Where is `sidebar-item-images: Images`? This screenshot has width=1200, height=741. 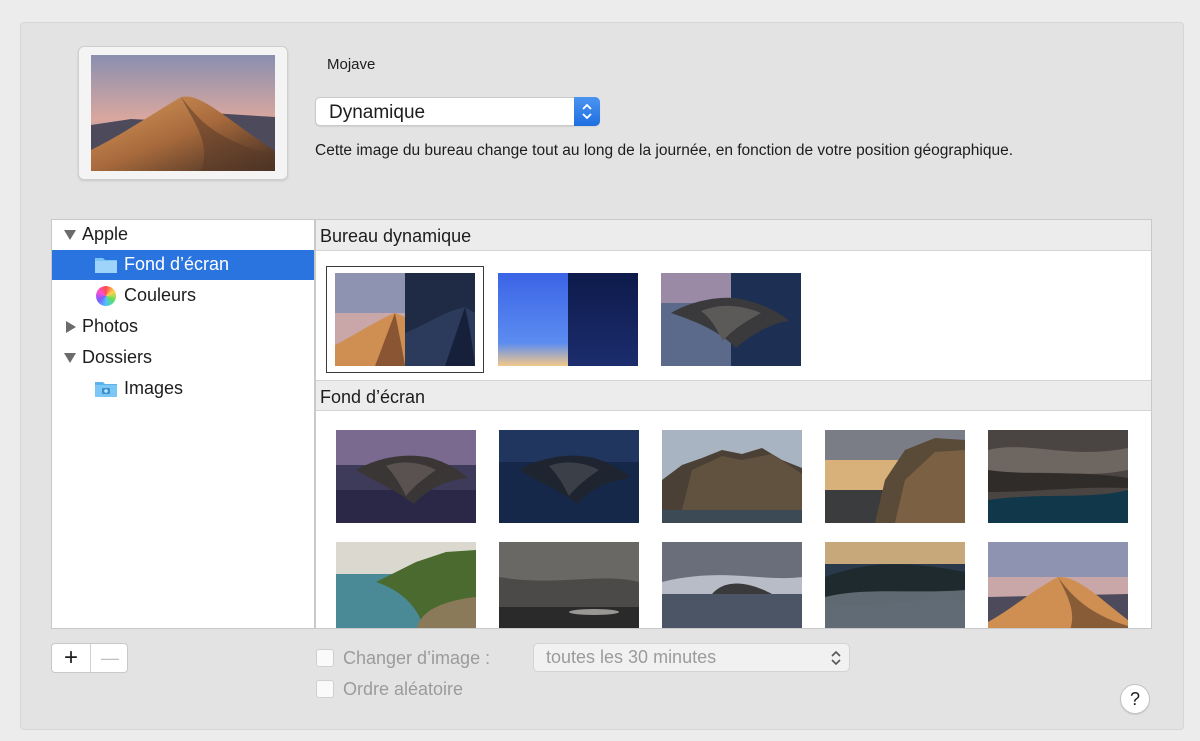 sidebar-item-images: Images is located at coordinates (183, 389).